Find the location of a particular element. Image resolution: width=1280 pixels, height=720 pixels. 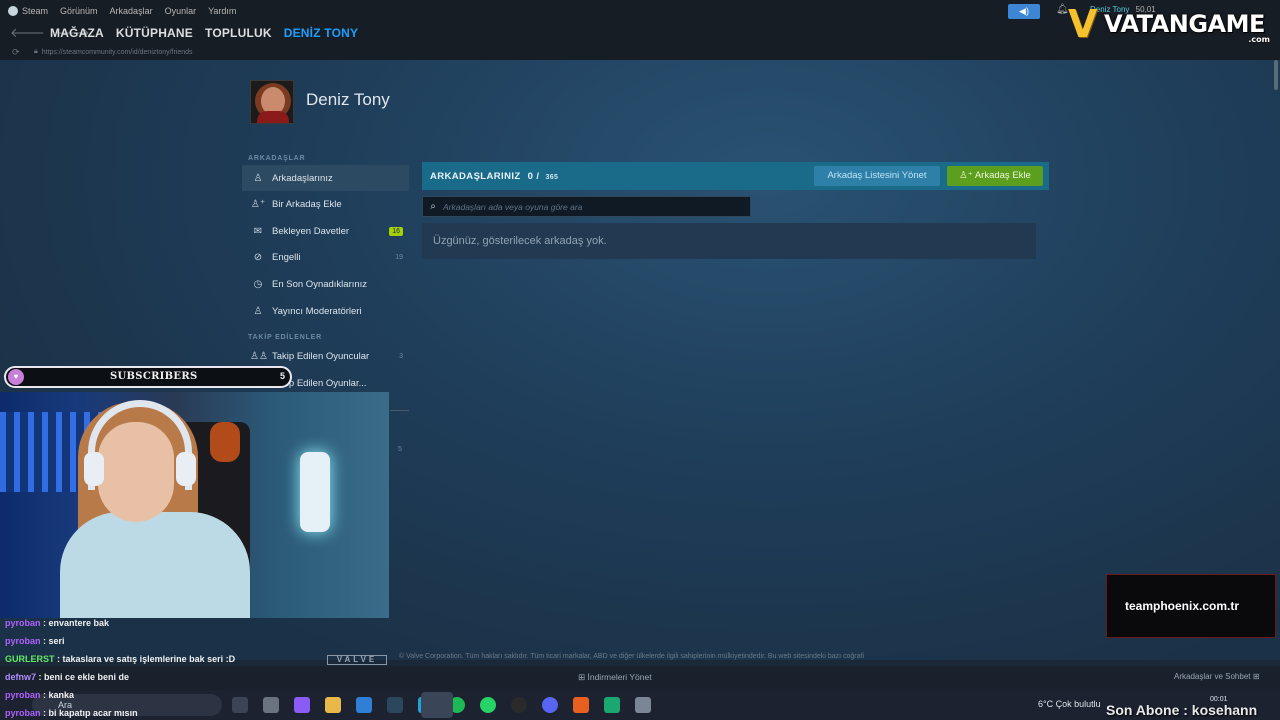

chat-message: pyroban : seri is located at coordinates (35, 641).